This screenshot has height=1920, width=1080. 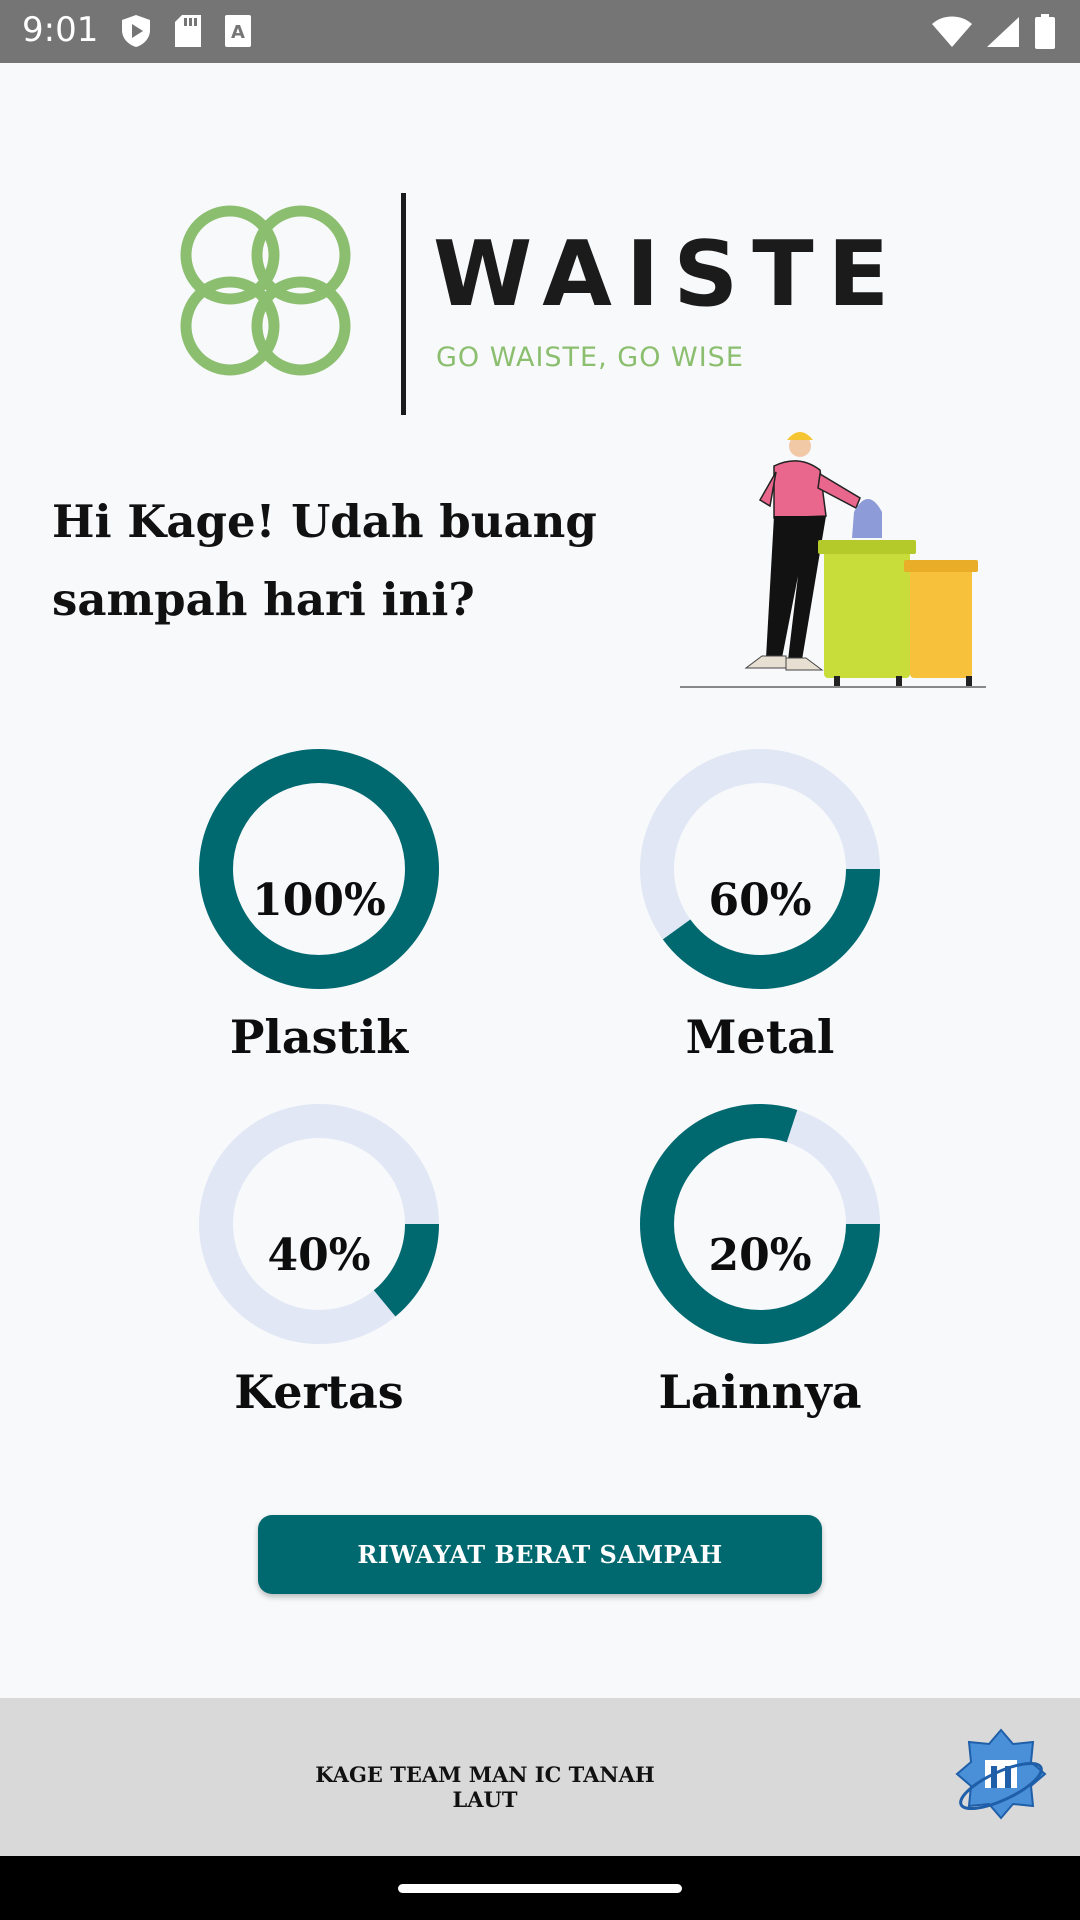 I want to click on sd-card-icon, so click(x=188, y=31).